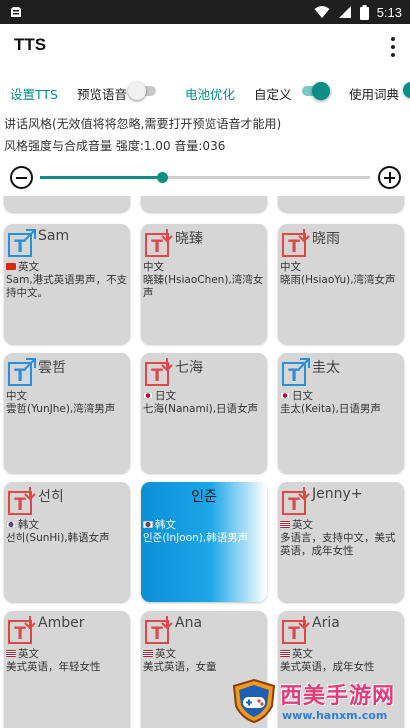 The image size is (410, 728). Describe the element at coordinates (204, 497) in the screenshot. I see `voice-name: 인준` at that location.